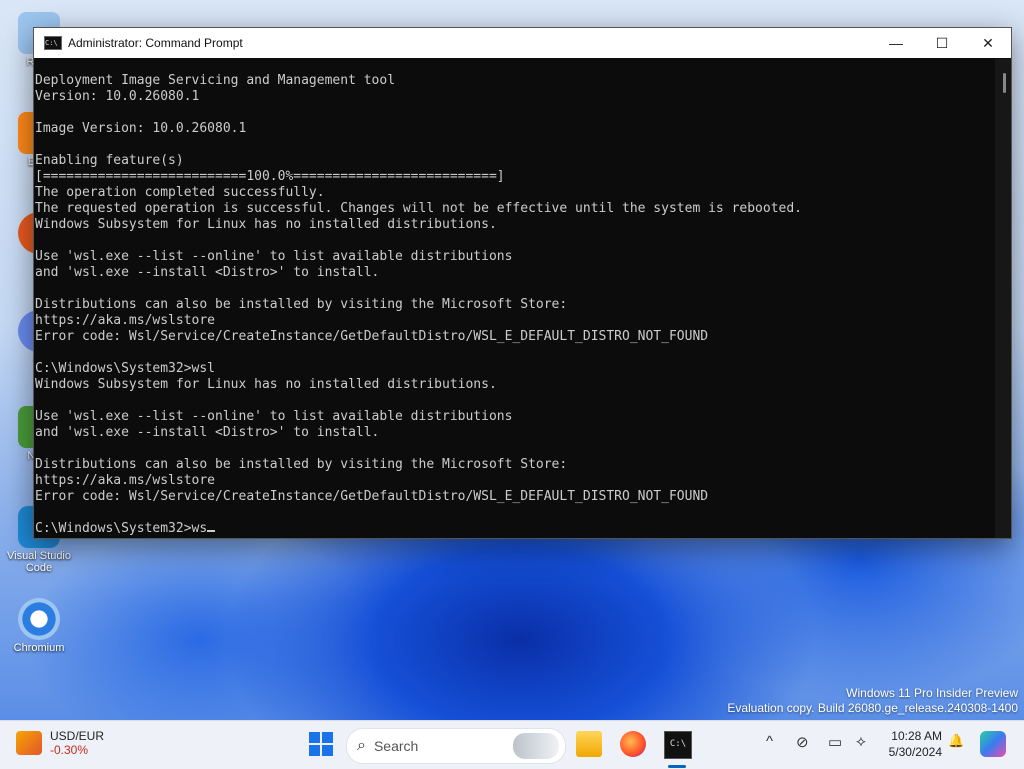  What do you see at coordinates (993, 744) in the screenshot?
I see `copilot-icon` at bounding box center [993, 744].